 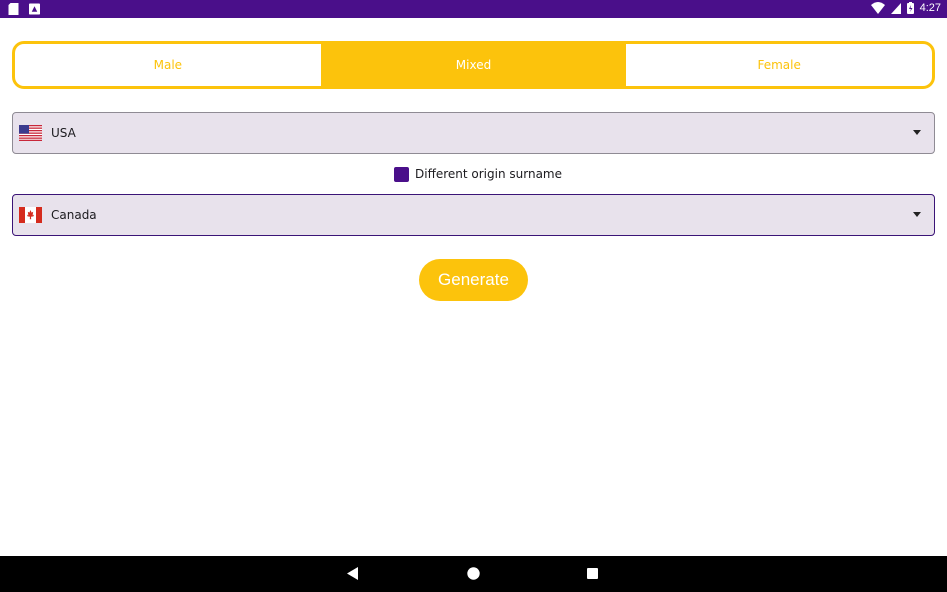 What do you see at coordinates (74, 215) in the screenshot?
I see `surname-country-value: Canada` at bounding box center [74, 215].